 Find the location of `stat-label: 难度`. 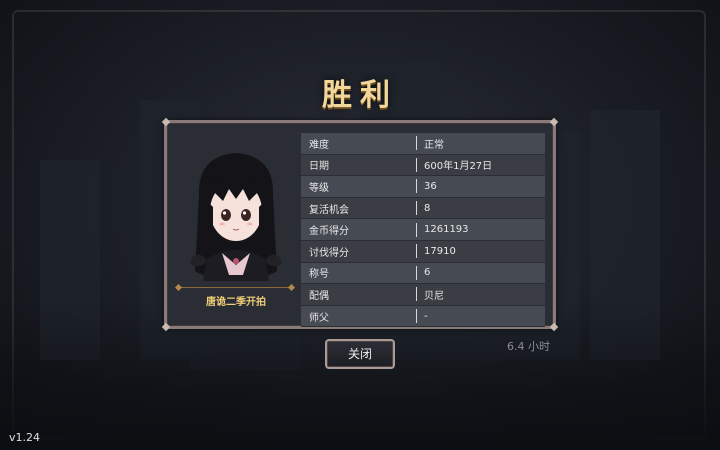

stat-label: 难度 is located at coordinates (319, 145).